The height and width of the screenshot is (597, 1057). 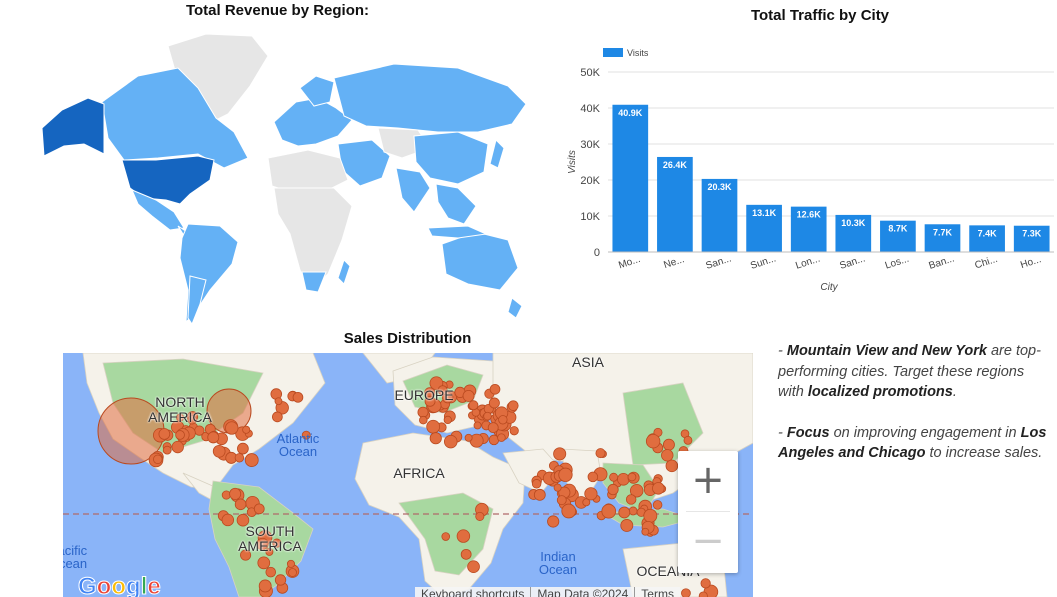 What do you see at coordinates (120, 585) in the screenshot?
I see `google-logo: Google` at bounding box center [120, 585].